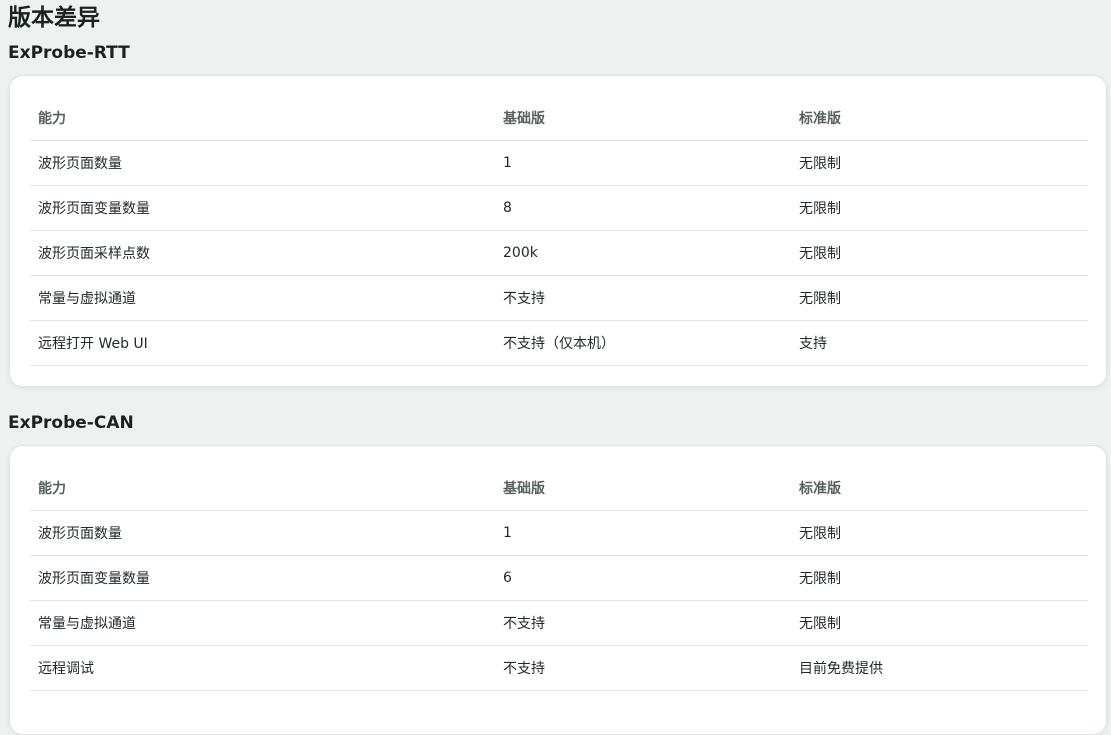 This screenshot has width=1111, height=735. Describe the element at coordinates (54, 18) in the screenshot. I see `page-title: 版本差异` at that location.